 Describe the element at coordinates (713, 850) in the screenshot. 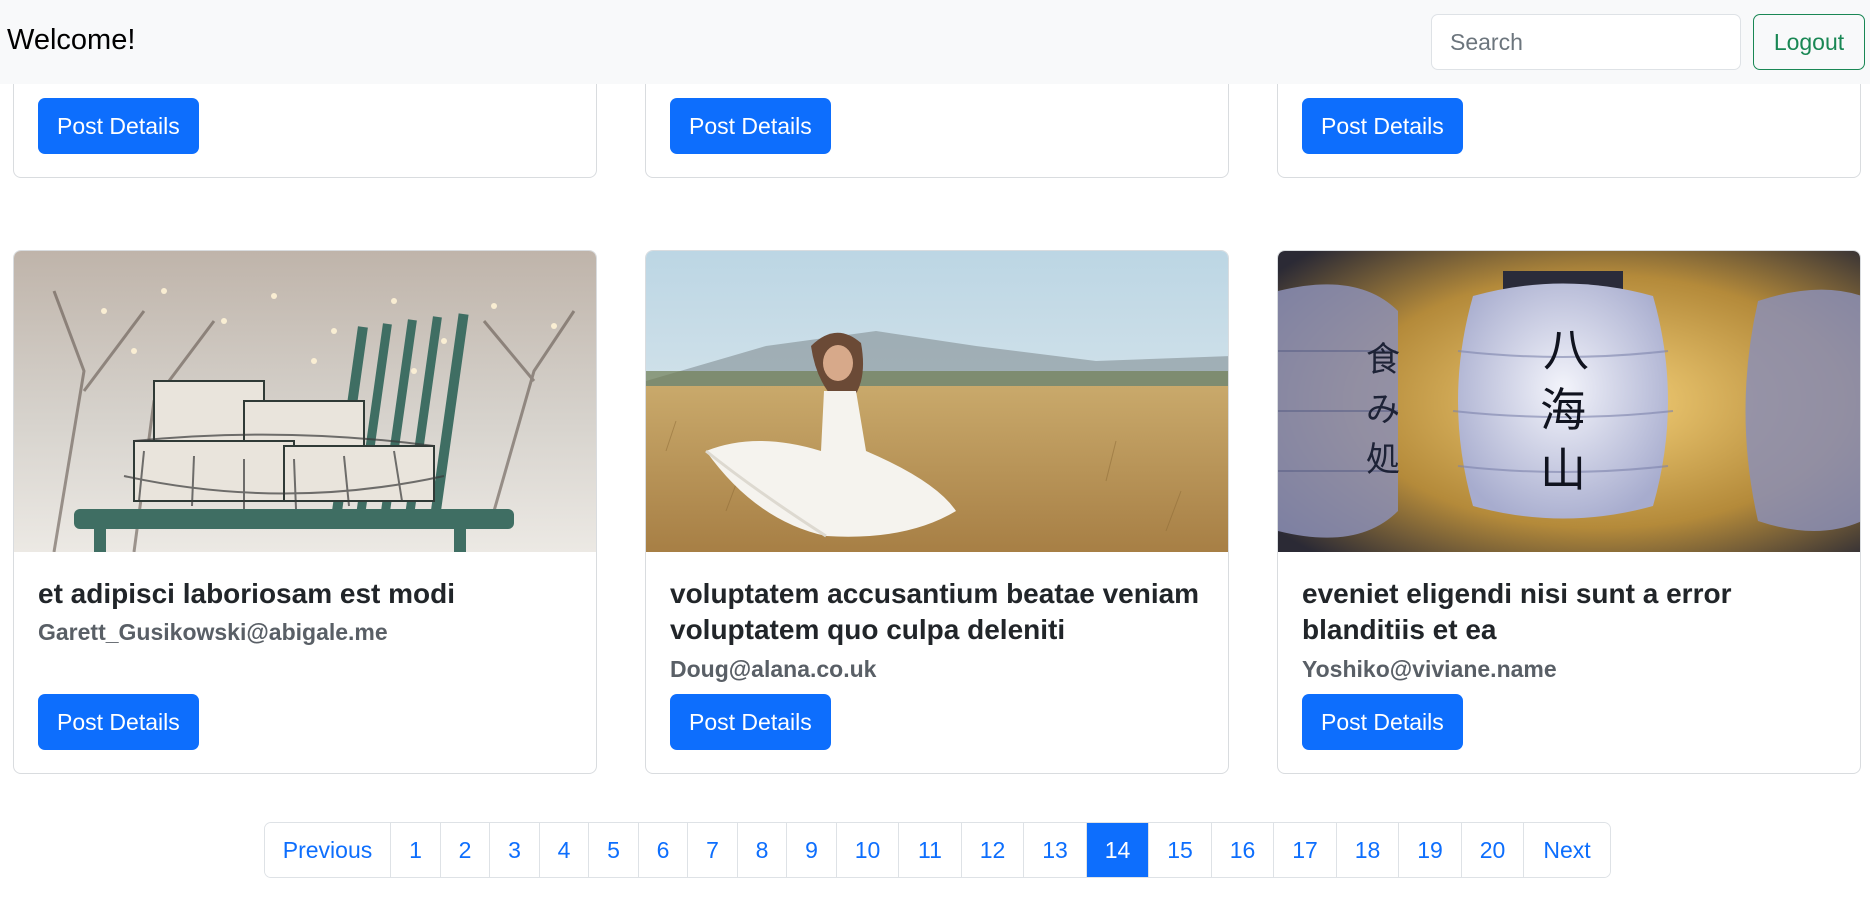

I see `page-link: 7` at that location.